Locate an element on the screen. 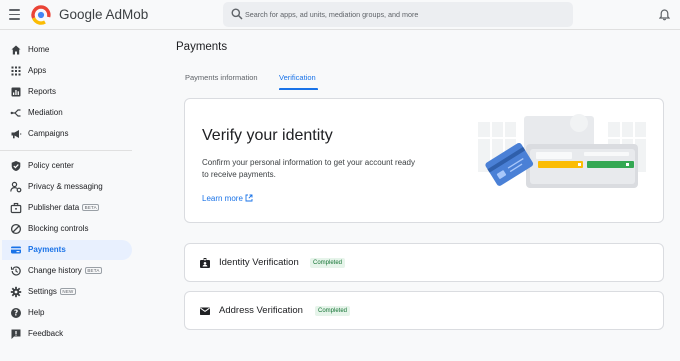  gear-icon is located at coordinates (16, 292).